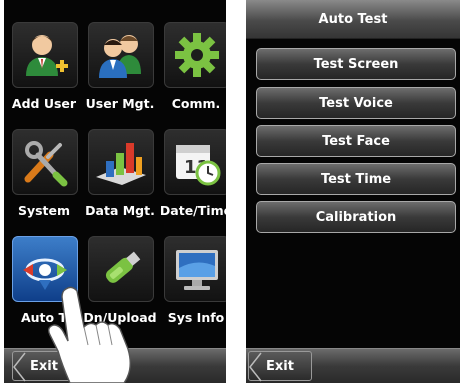 Image resolution: width=460 pixels, height=383 pixels. What do you see at coordinates (356, 217) in the screenshot?
I see `calibration-button: Calibration` at bounding box center [356, 217].